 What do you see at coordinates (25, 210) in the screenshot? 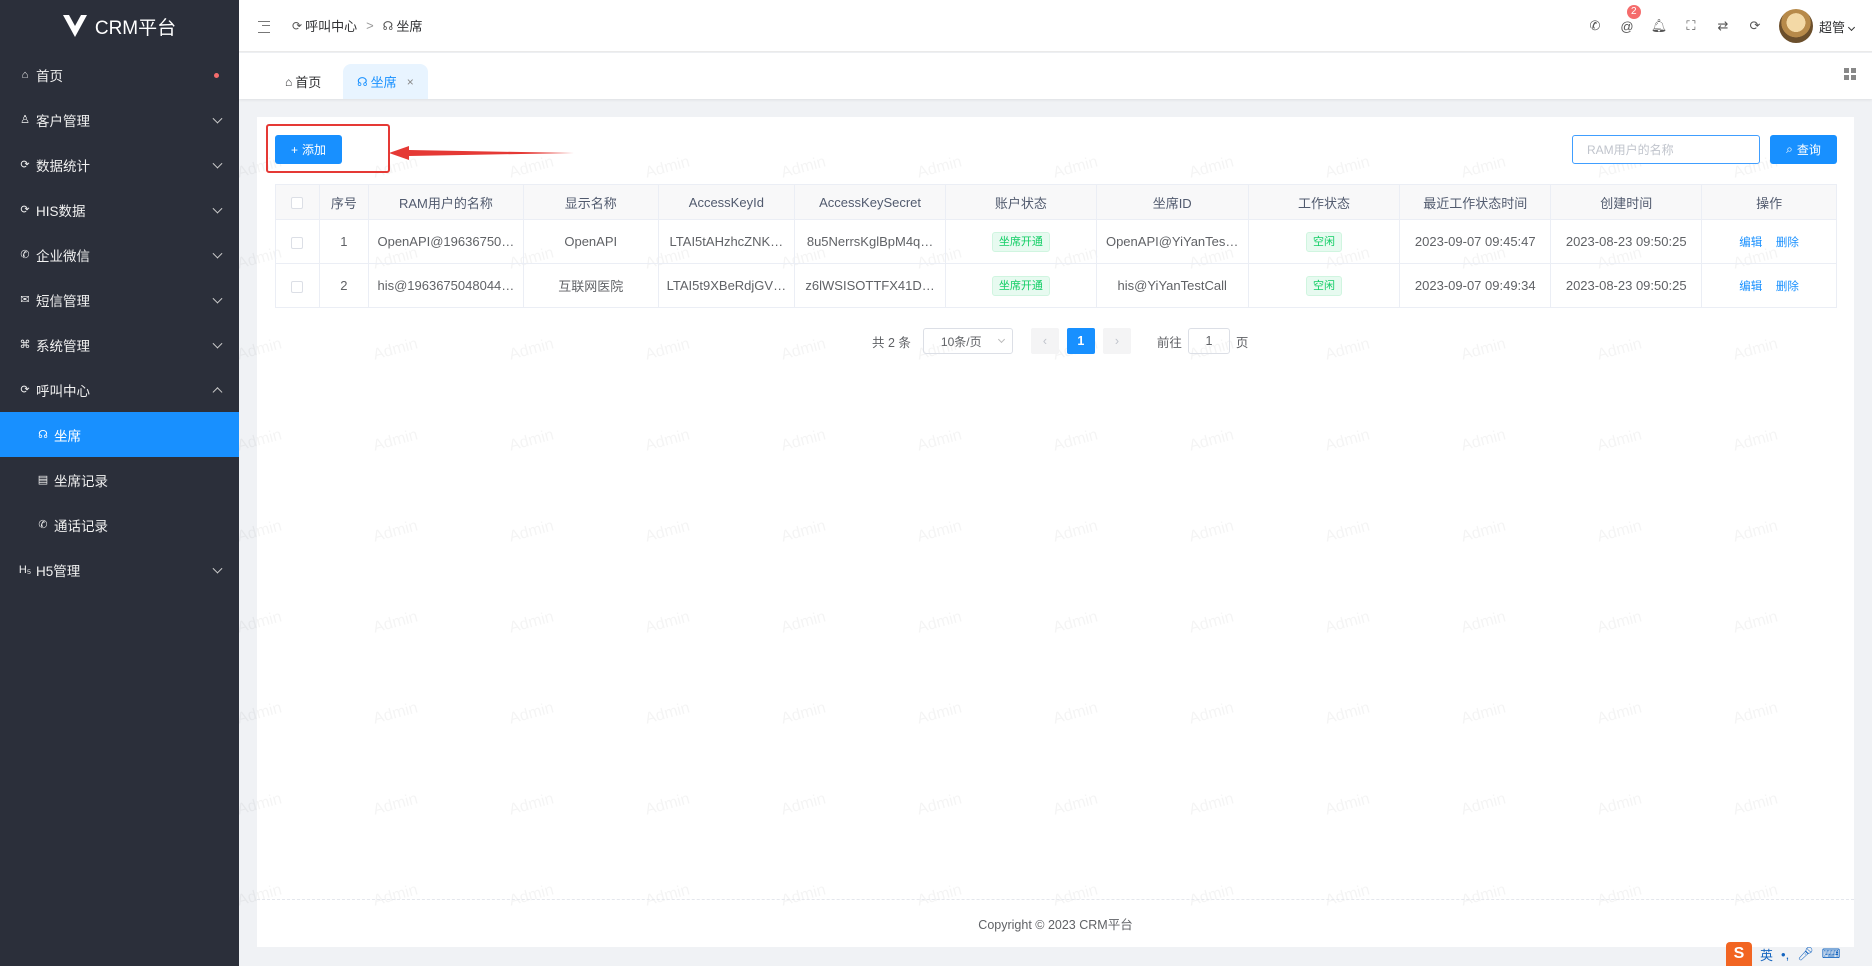
I see `data-icon: ⟳` at bounding box center [25, 210].